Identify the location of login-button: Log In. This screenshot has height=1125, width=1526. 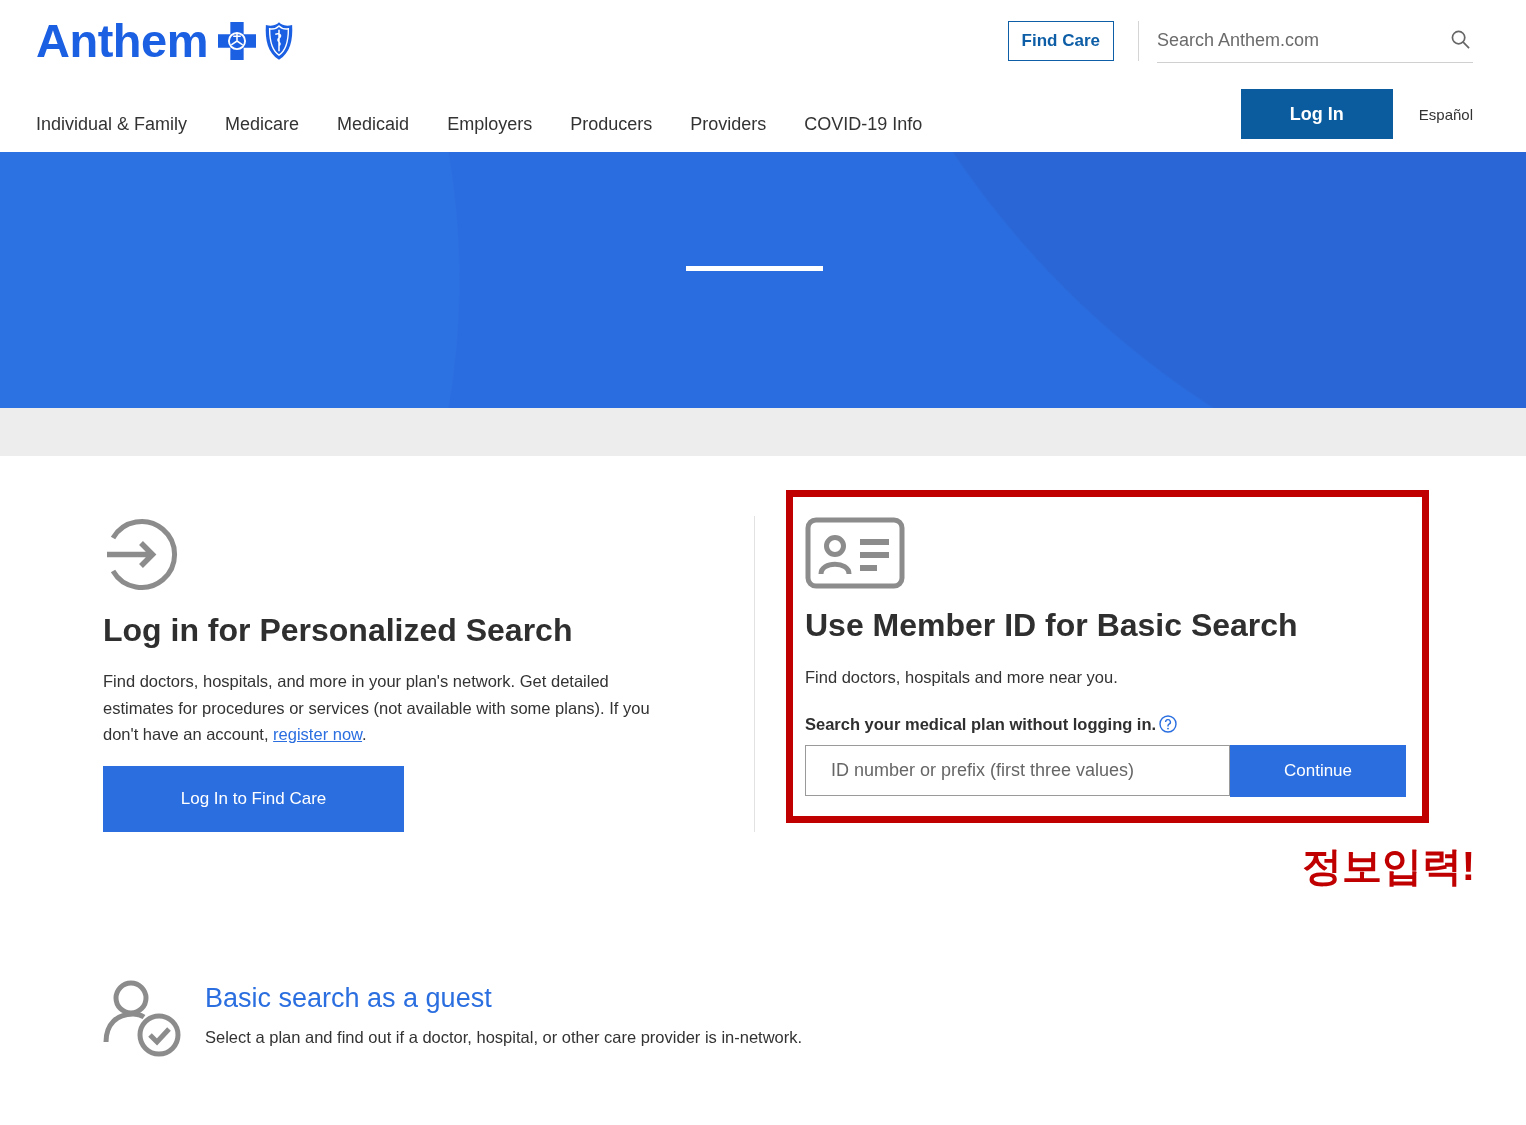
(1316, 114).